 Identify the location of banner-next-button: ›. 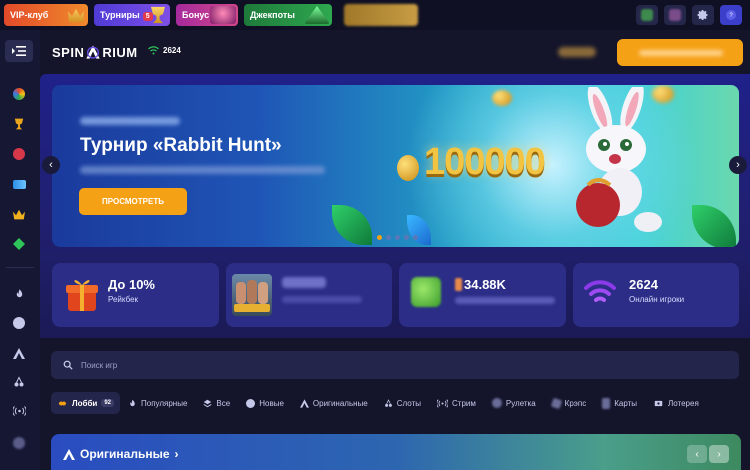
(738, 165).